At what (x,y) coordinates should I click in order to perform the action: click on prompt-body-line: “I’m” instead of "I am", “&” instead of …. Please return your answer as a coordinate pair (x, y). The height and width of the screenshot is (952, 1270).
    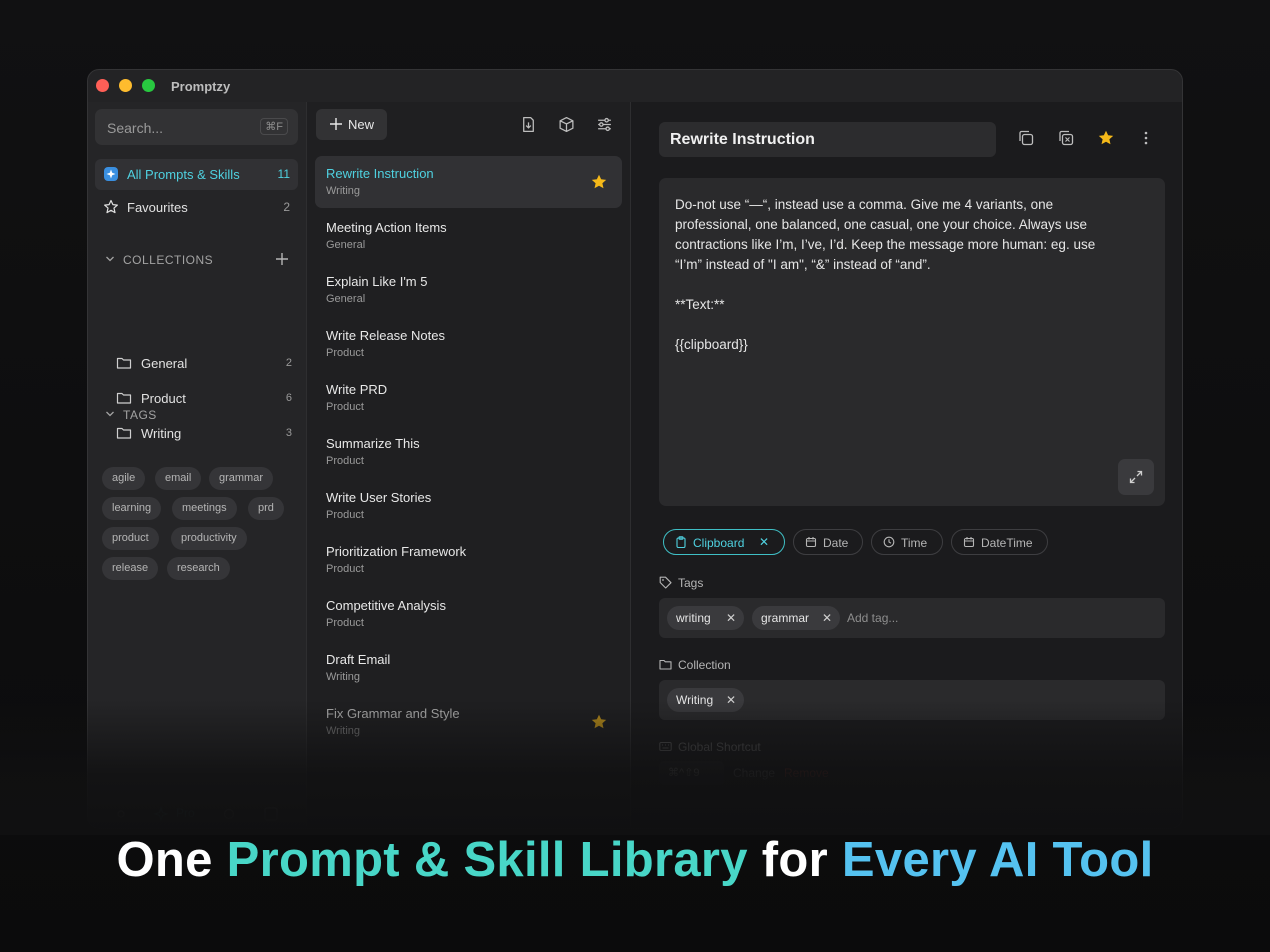
    Looking at the image, I should click on (803, 264).